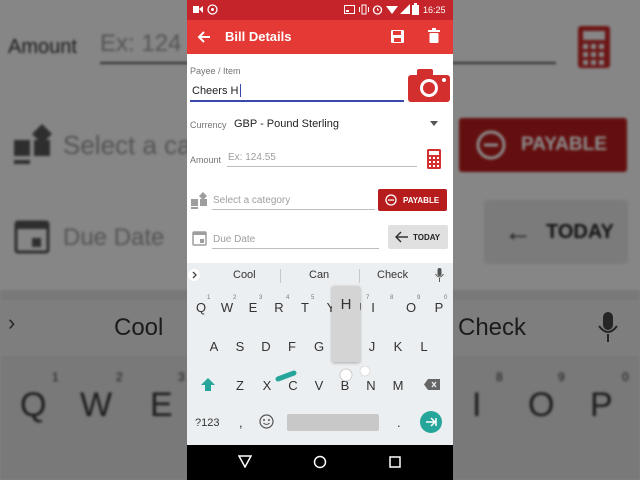 Image resolution: width=640 pixels, height=480 pixels. What do you see at coordinates (392, 298) in the screenshot?
I see `key-num-8: 8` at bounding box center [392, 298].